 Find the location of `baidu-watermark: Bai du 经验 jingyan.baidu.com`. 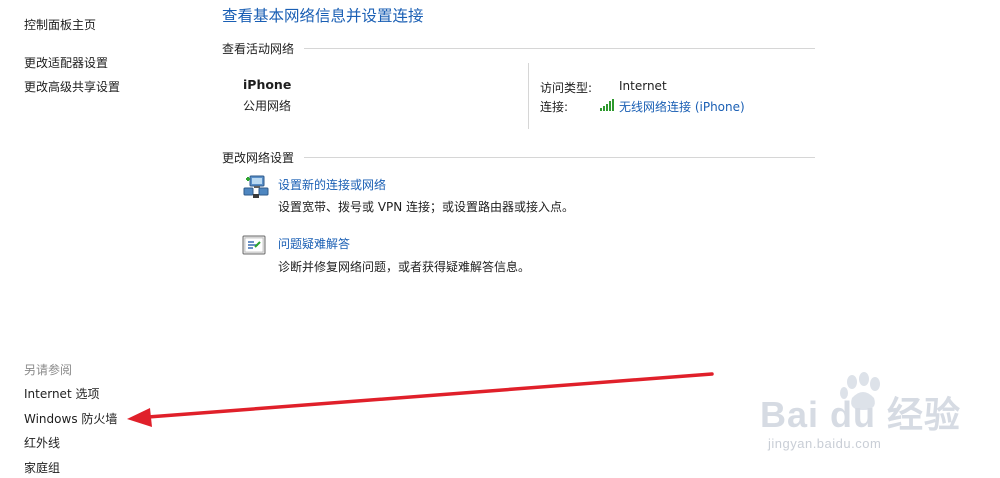

baidu-watermark: Bai du 经验 jingyan.baidu.com is located at coordinates (872, 417).